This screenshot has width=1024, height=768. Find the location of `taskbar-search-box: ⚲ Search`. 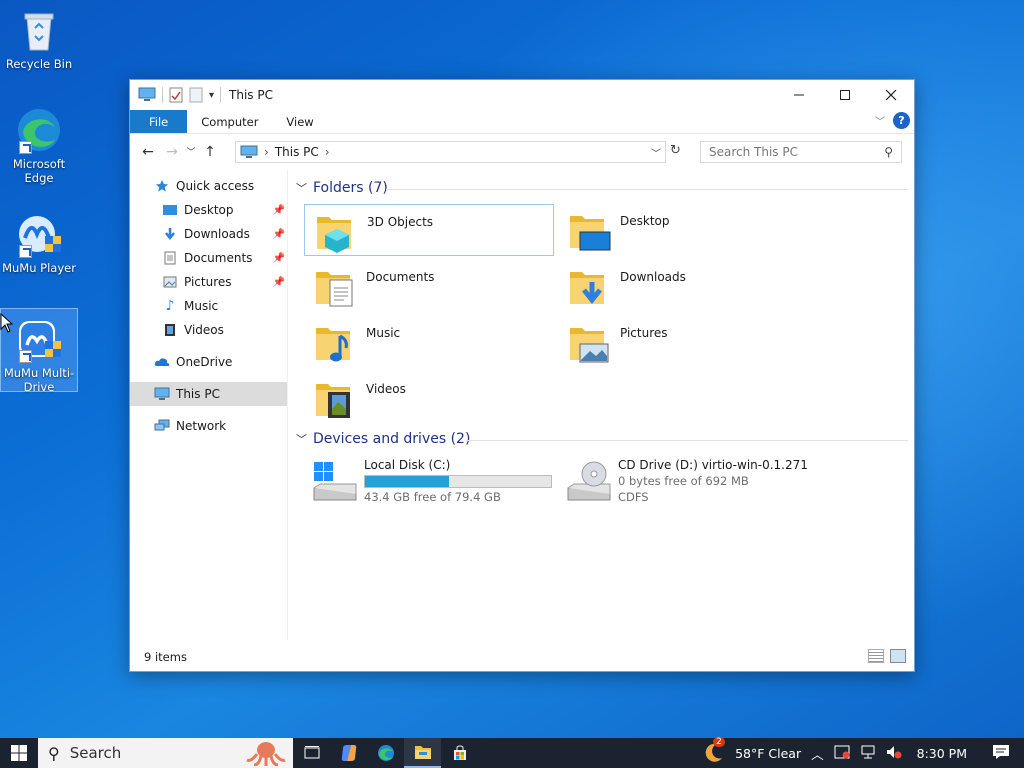

taskbar-search-box: ⚲ Search is located at coordinates (165, 753).